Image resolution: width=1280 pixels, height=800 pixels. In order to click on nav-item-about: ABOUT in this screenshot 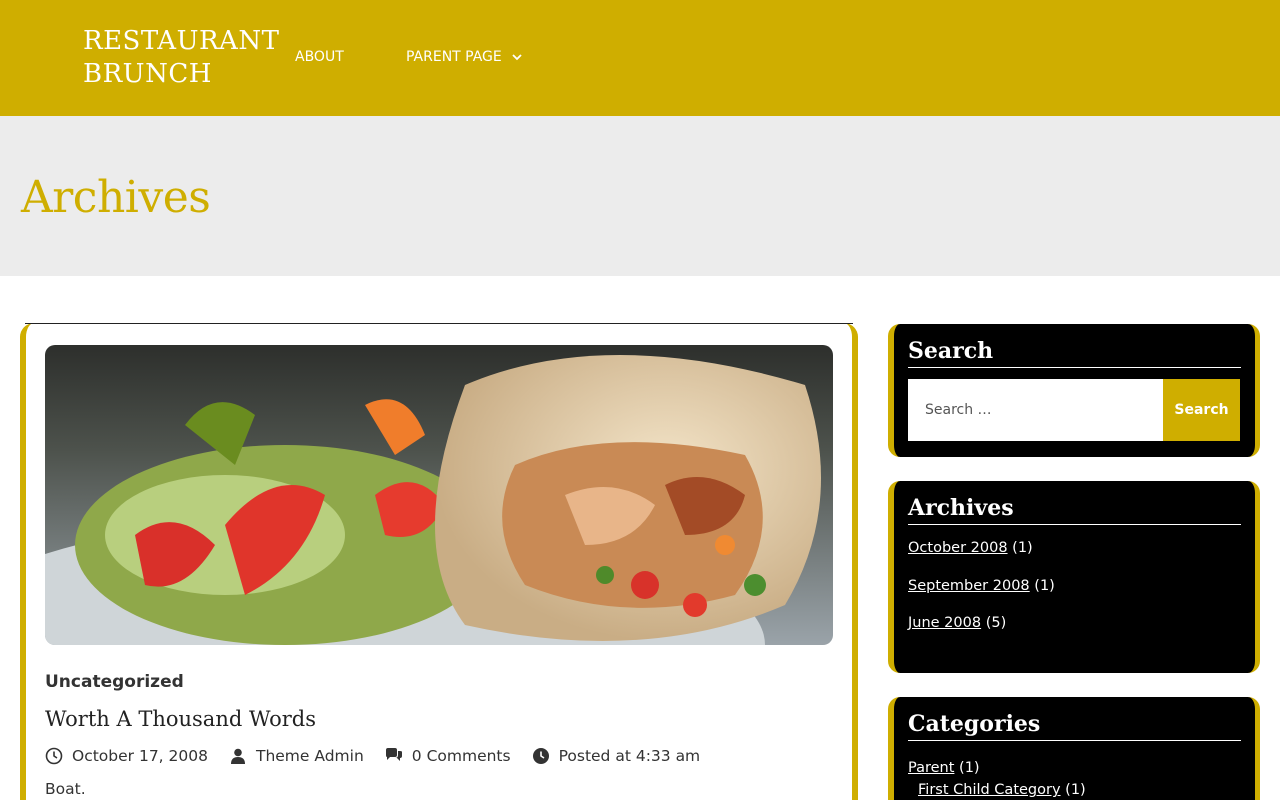, I will do `click(319, 57)`.